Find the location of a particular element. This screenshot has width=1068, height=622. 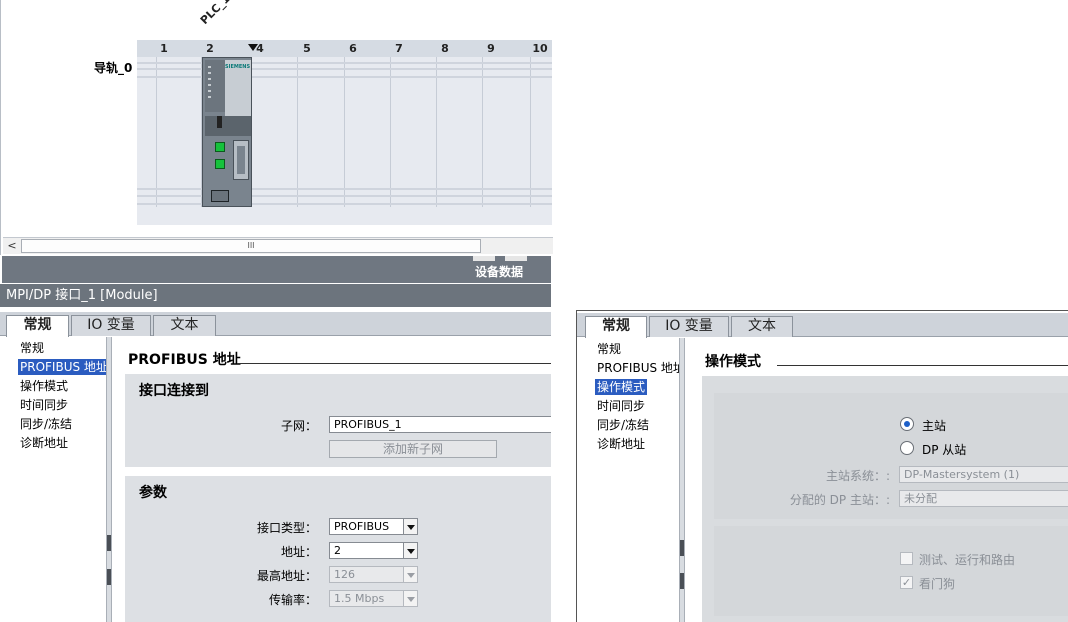

slot-number: 1 is located at coordinates (164, 48).